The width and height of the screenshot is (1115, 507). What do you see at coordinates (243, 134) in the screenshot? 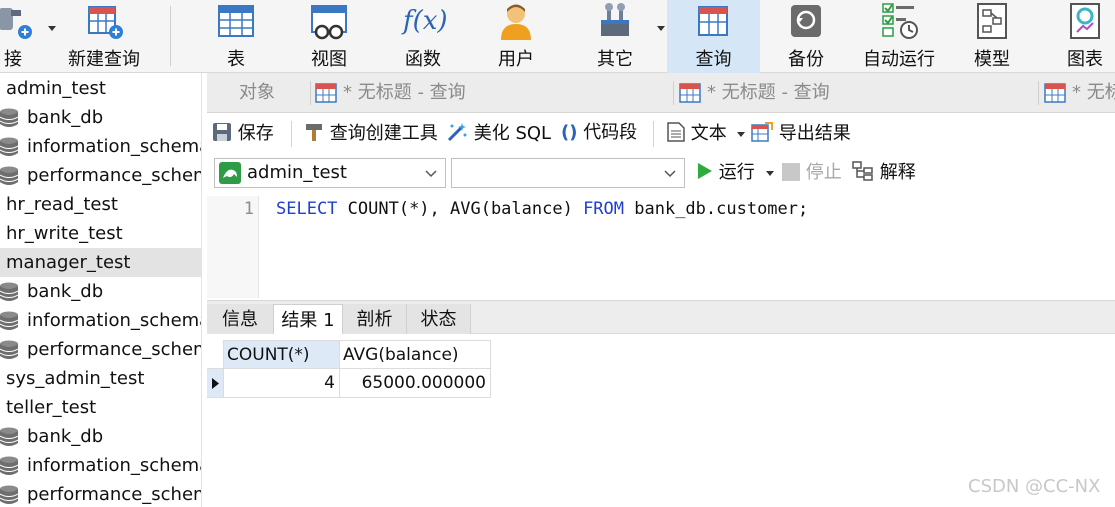
I see `save-button: 保存` at bounding box center [243, 134].